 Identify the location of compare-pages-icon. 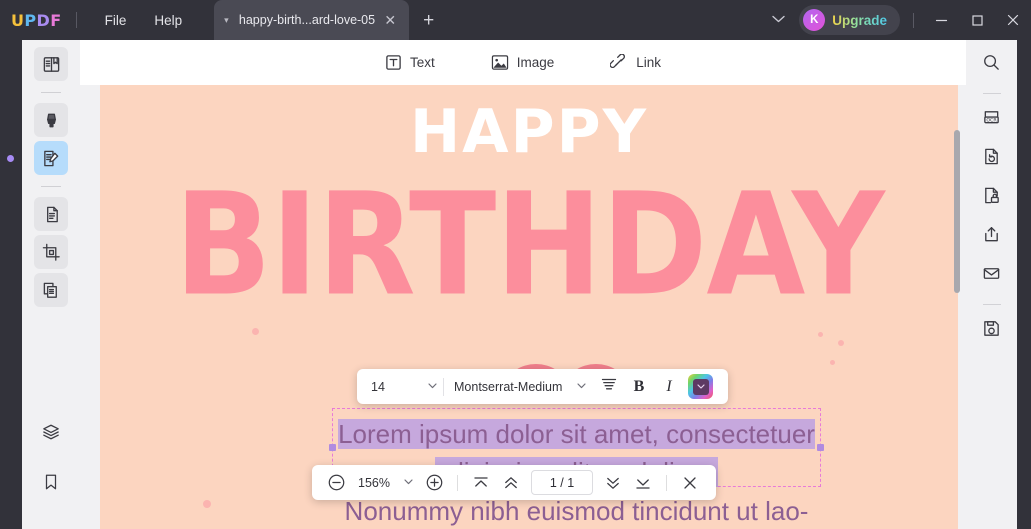
(51, 290).